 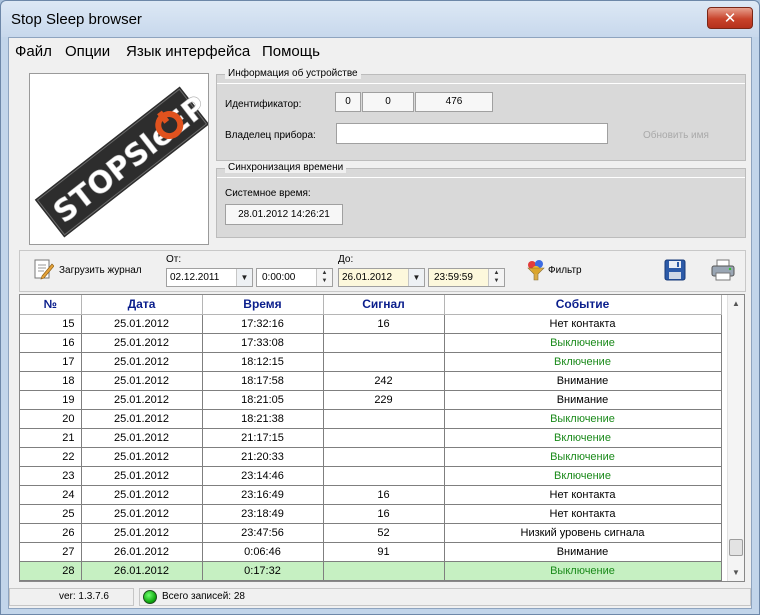 I want to click on table-row: 24 25.01.2012 23:16:49 16 Нет контакта, so click(x=371, y=495).